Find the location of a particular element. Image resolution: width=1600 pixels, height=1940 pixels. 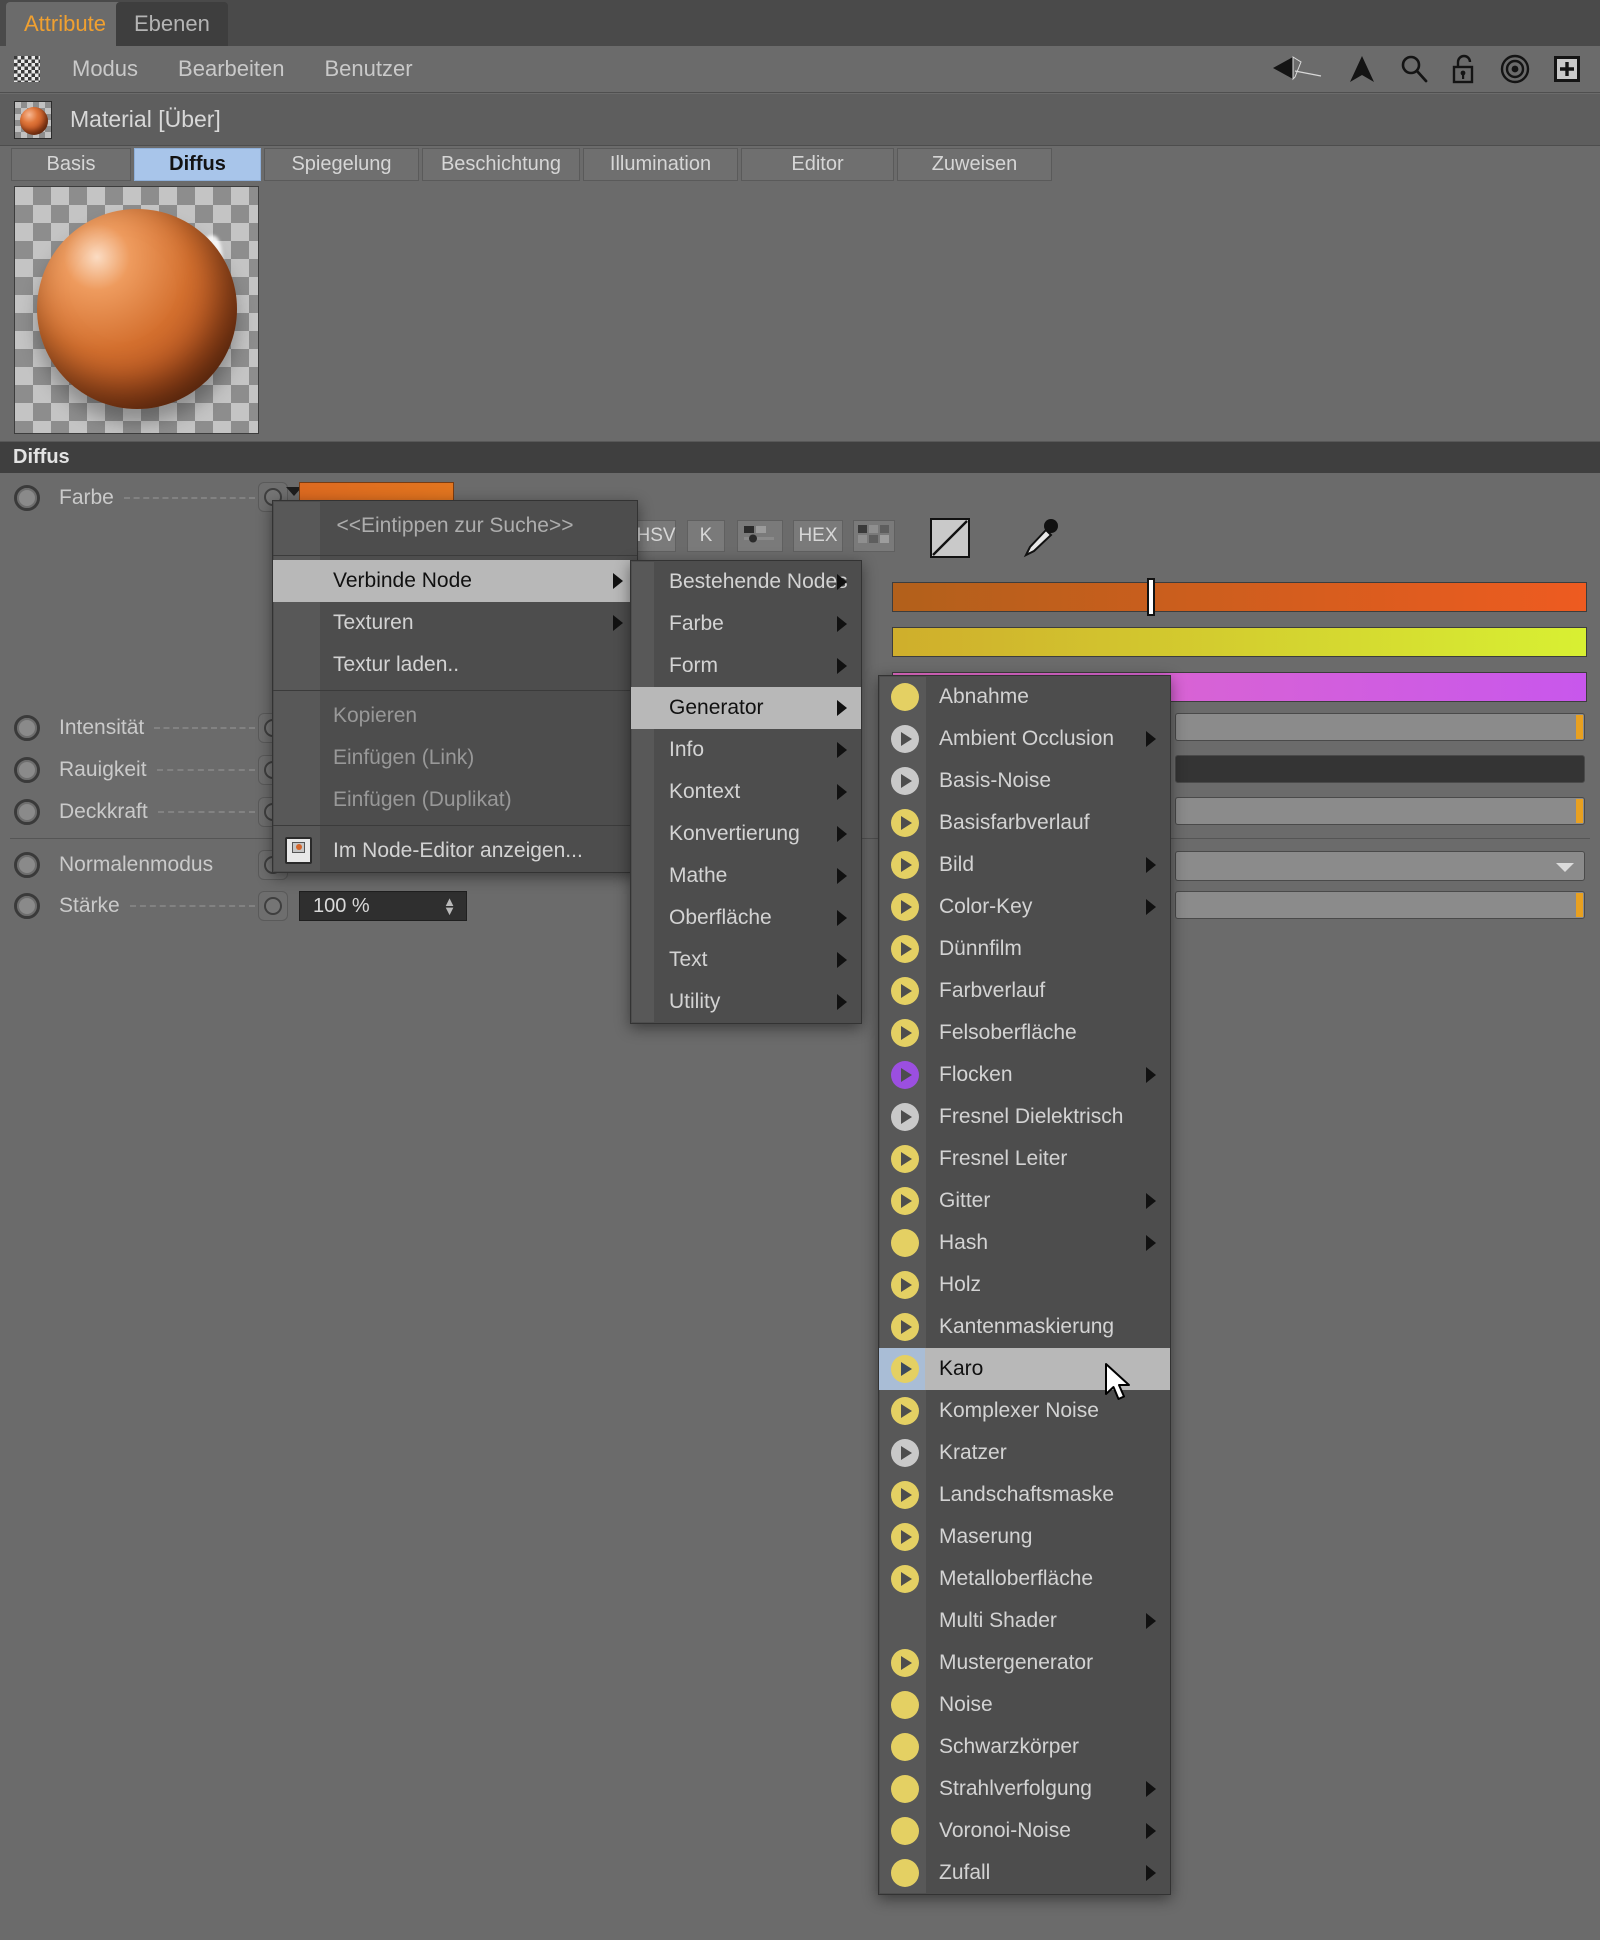

menu-benutzer: Benutzer is located at coordinates (368, 69).